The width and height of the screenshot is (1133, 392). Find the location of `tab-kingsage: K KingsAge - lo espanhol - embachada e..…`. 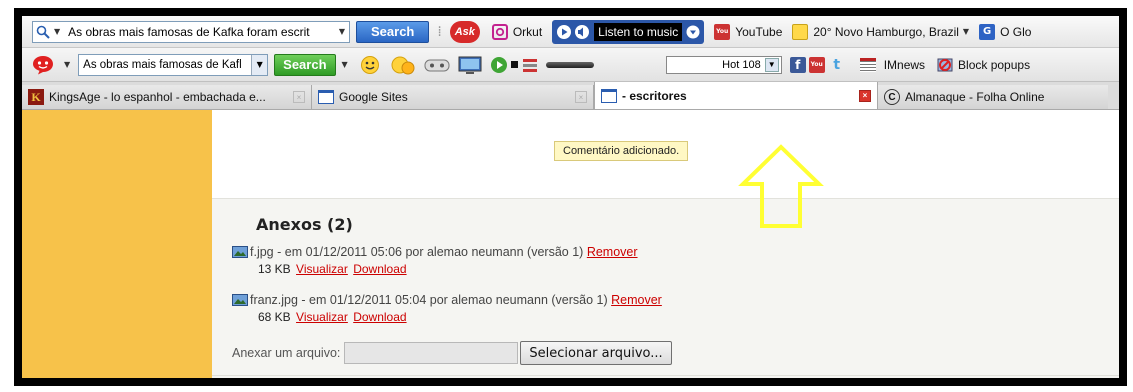

tab-kingsage: K KingsAge - lo espanhol - embachada e..… is located at coordinates (167, 97).